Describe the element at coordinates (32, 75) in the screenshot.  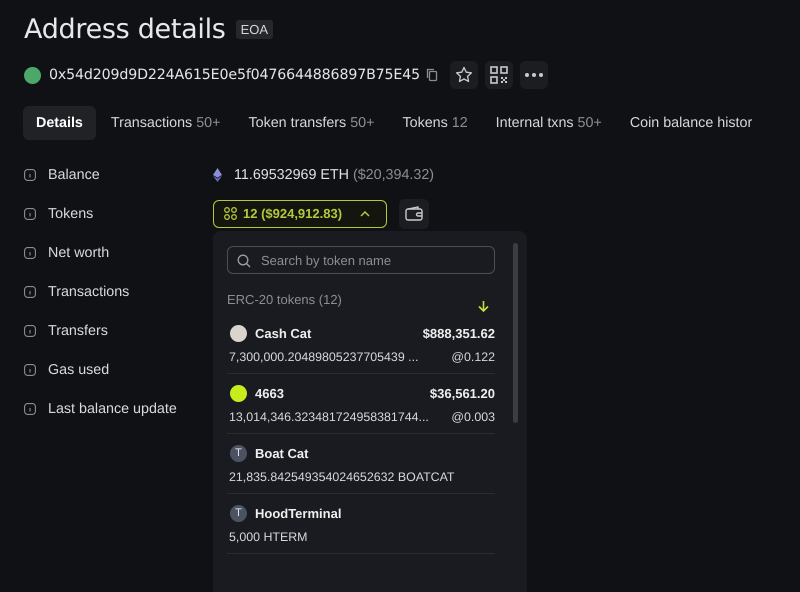
I see `address-avatar-icon` at that location.